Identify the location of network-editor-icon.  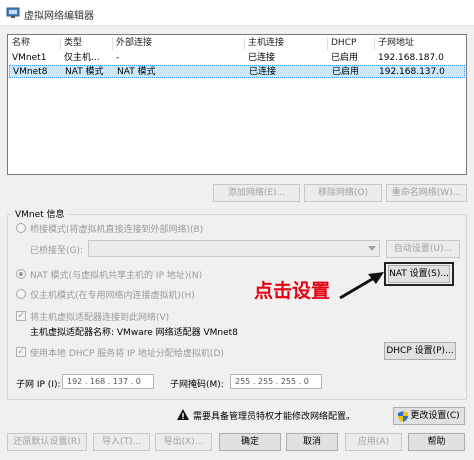
(13, 12).